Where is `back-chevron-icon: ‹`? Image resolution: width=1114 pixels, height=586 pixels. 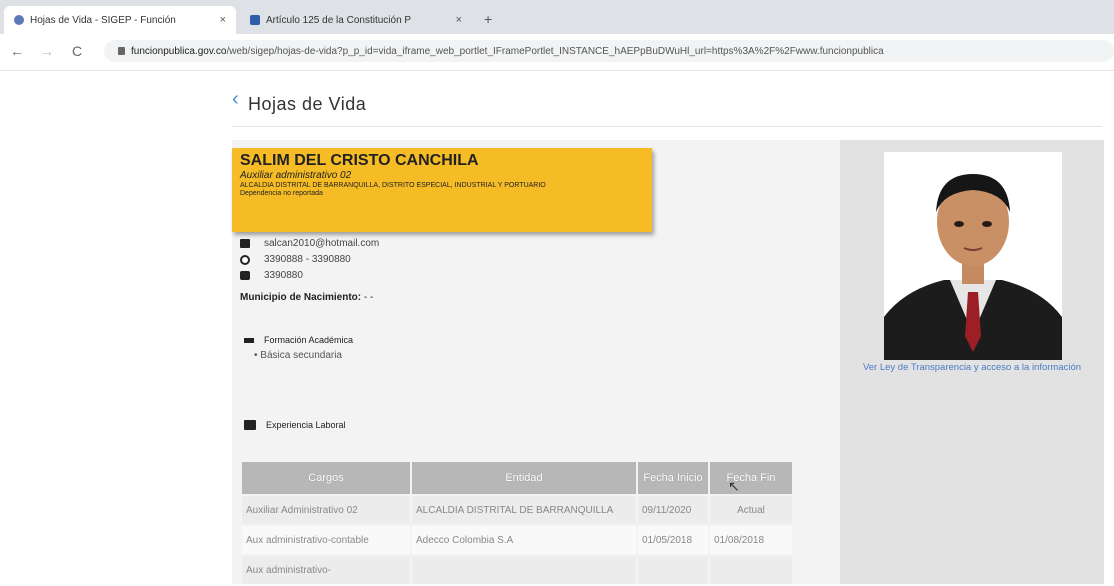 back-chevron-icon: ‹ is located at coordinates (235, 99).